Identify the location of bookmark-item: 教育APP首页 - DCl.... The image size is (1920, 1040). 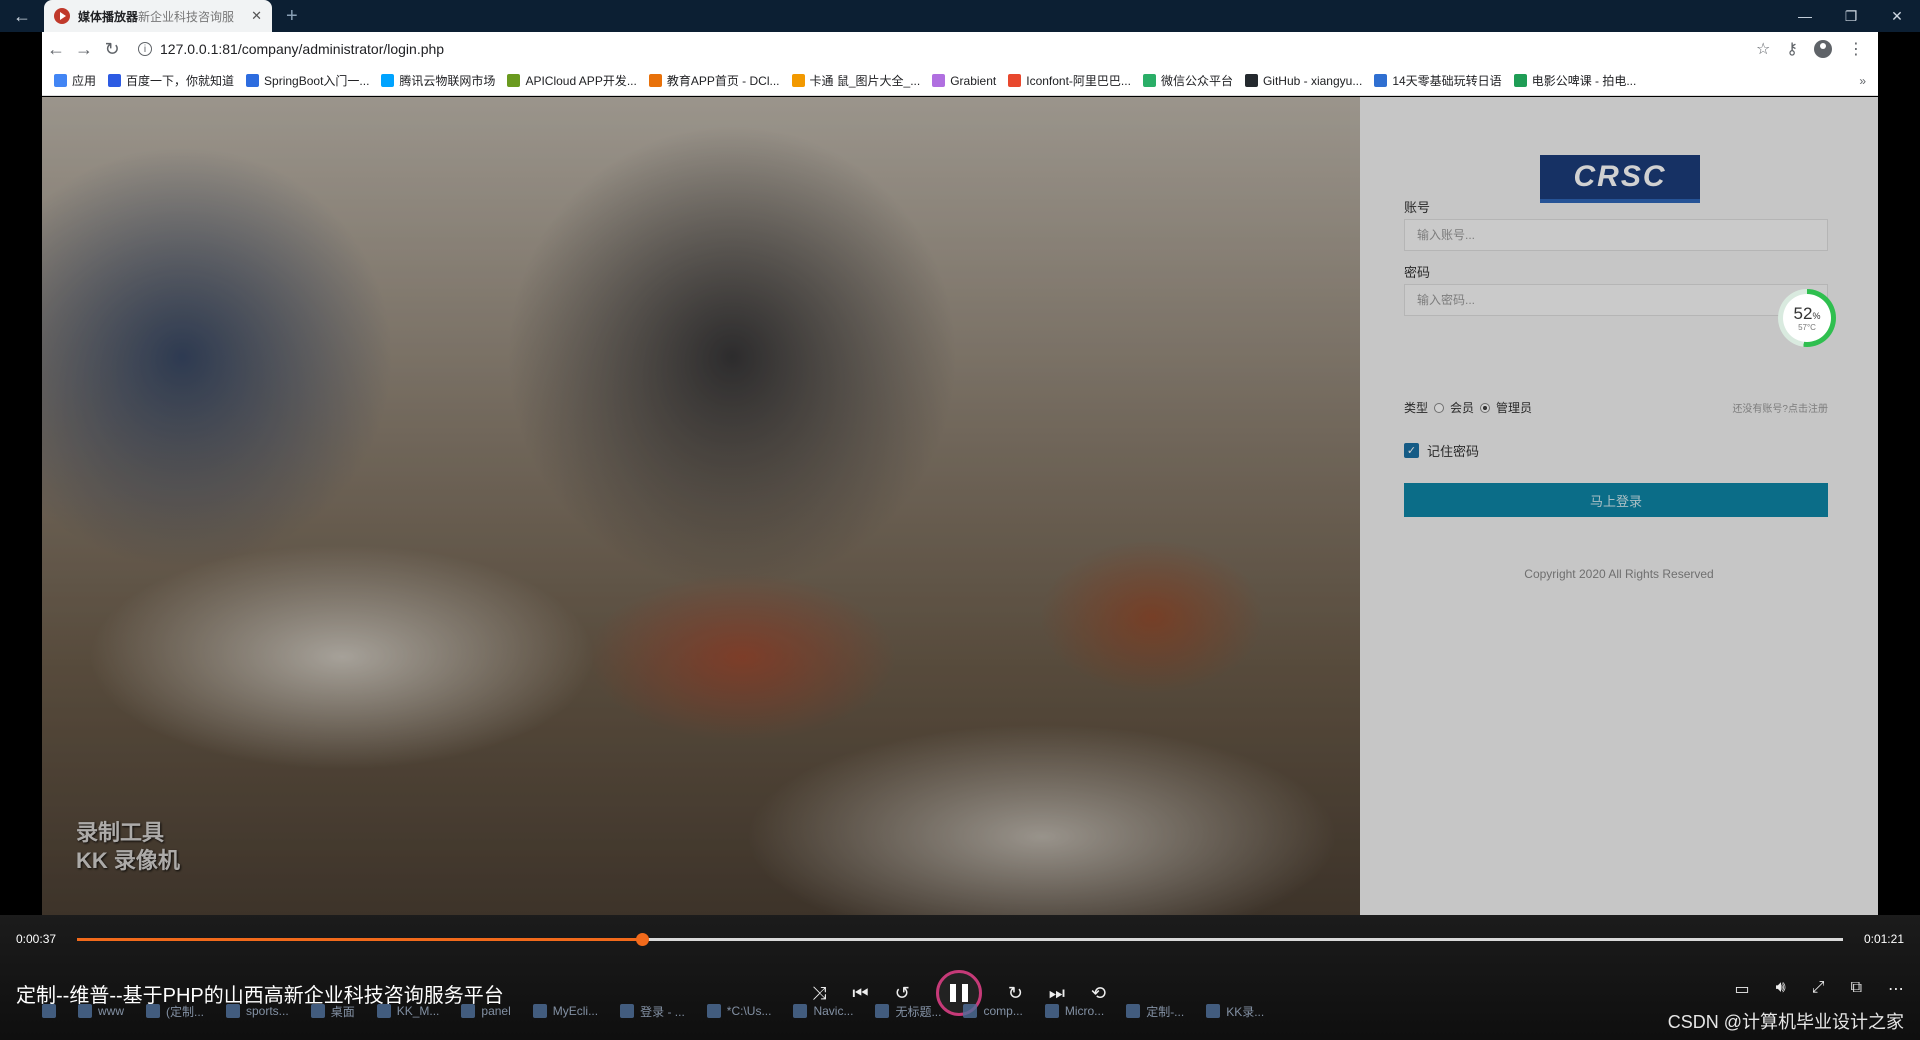
(714, 80).